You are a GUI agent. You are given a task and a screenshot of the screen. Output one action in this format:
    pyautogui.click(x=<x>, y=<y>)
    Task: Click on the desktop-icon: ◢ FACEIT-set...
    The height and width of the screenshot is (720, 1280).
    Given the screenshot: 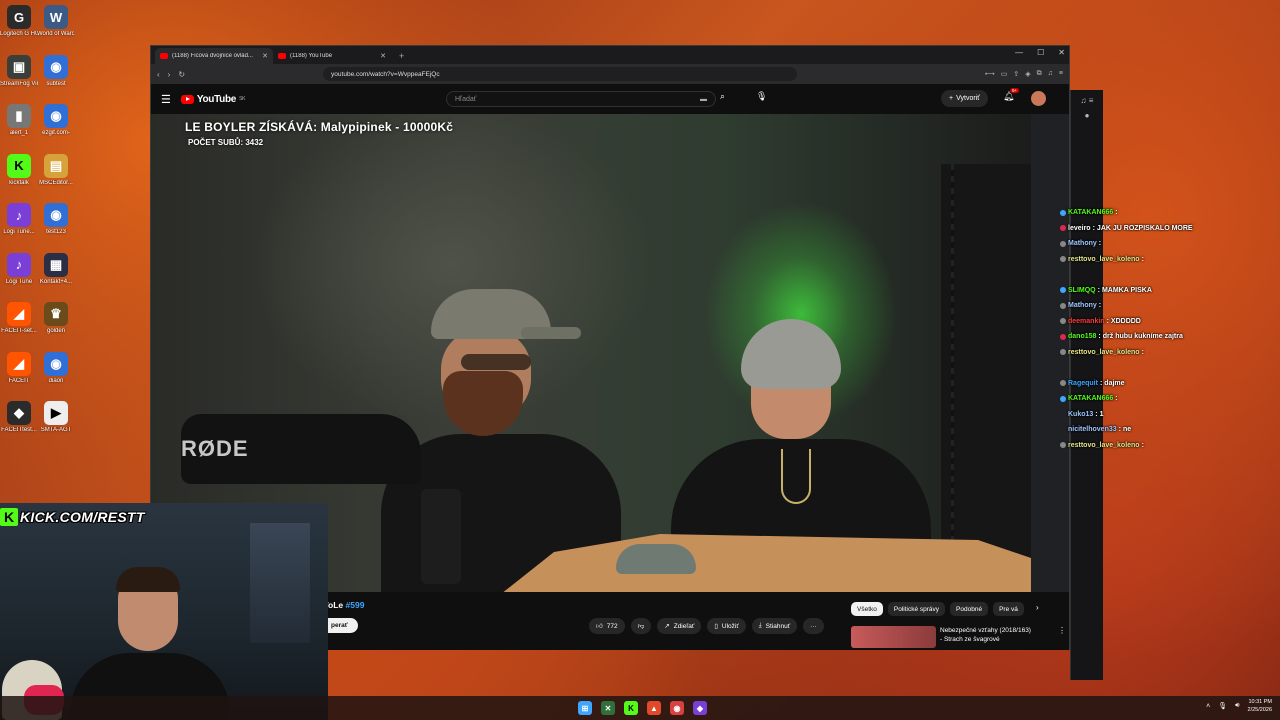 What is the action you would take?
    pyautogui.click(x=19, y=318)
    